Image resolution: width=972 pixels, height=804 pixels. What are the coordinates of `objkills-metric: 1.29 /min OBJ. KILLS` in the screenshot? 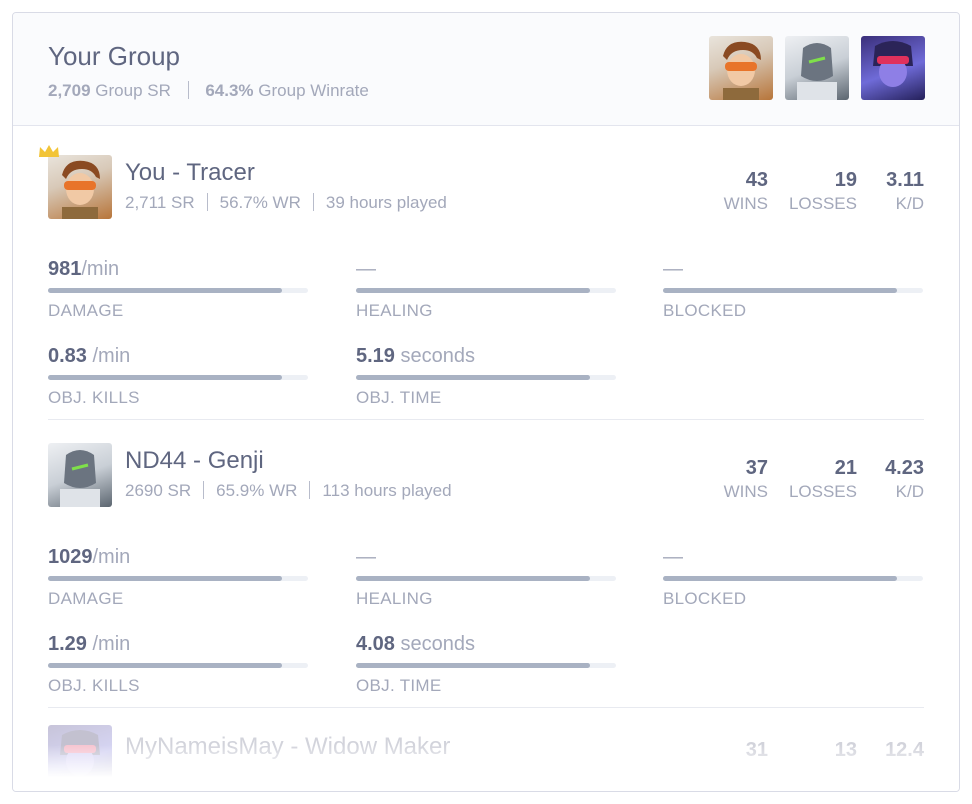 It's located at (178, 664).